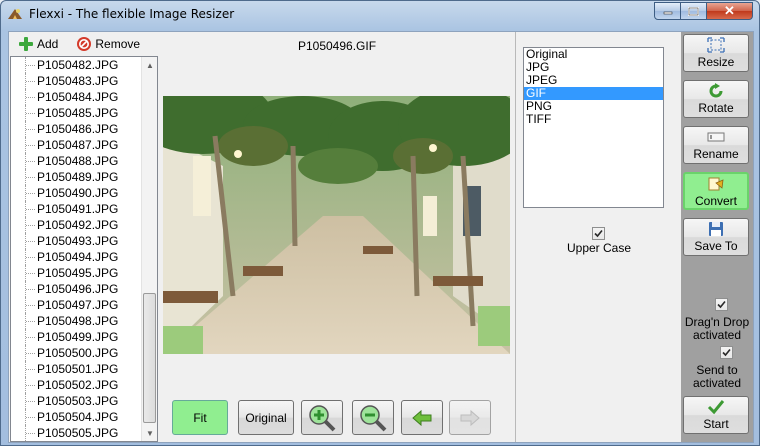  Describe the element at coordinates (716, 184) in the screenshot. I see `convert-icon` at that location.